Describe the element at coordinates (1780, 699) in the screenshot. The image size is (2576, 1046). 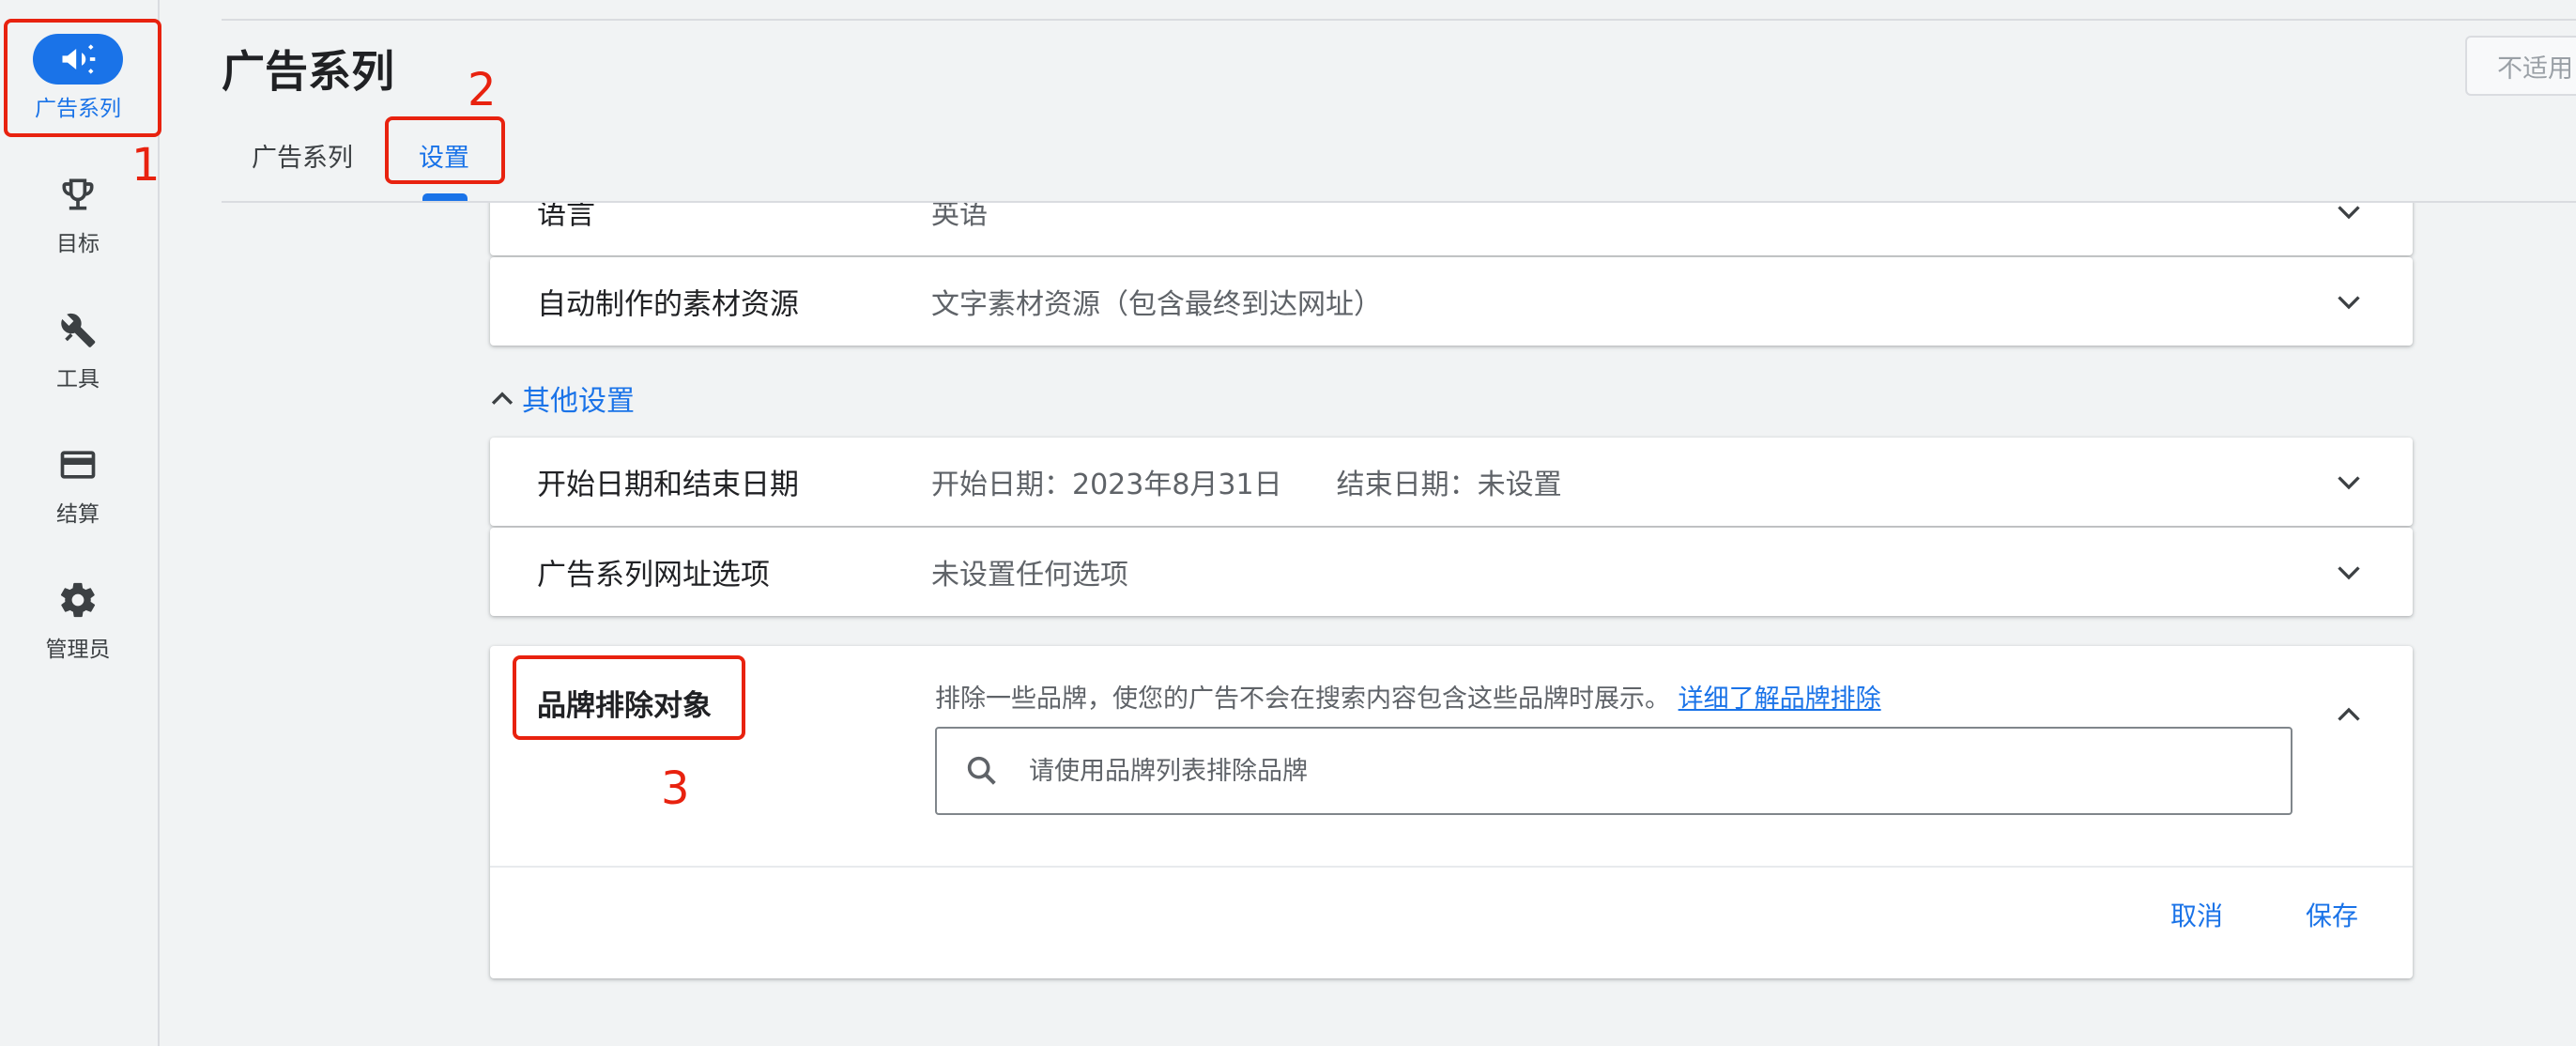
I see `learn-more-link: 详细了解品牌排除` at that location.